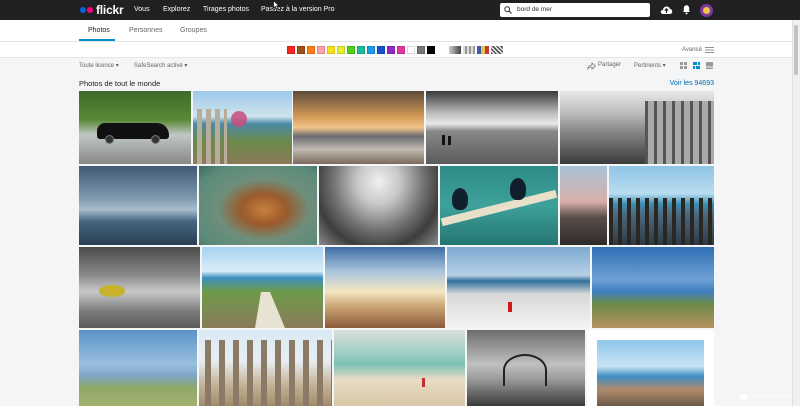 The image size is (800, 406). I want to click on sort-label: Pertinents, so click(648, 66).